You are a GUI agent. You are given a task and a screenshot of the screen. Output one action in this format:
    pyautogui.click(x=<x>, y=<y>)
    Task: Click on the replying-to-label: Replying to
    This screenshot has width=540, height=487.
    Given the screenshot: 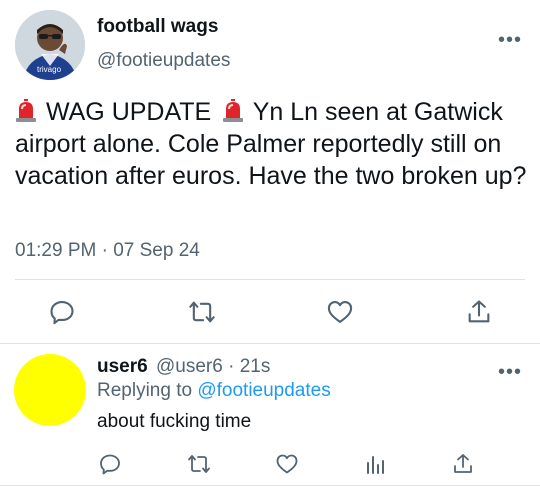 What is the action you would take?
    pyautogui.click(x=145, y=390)
    